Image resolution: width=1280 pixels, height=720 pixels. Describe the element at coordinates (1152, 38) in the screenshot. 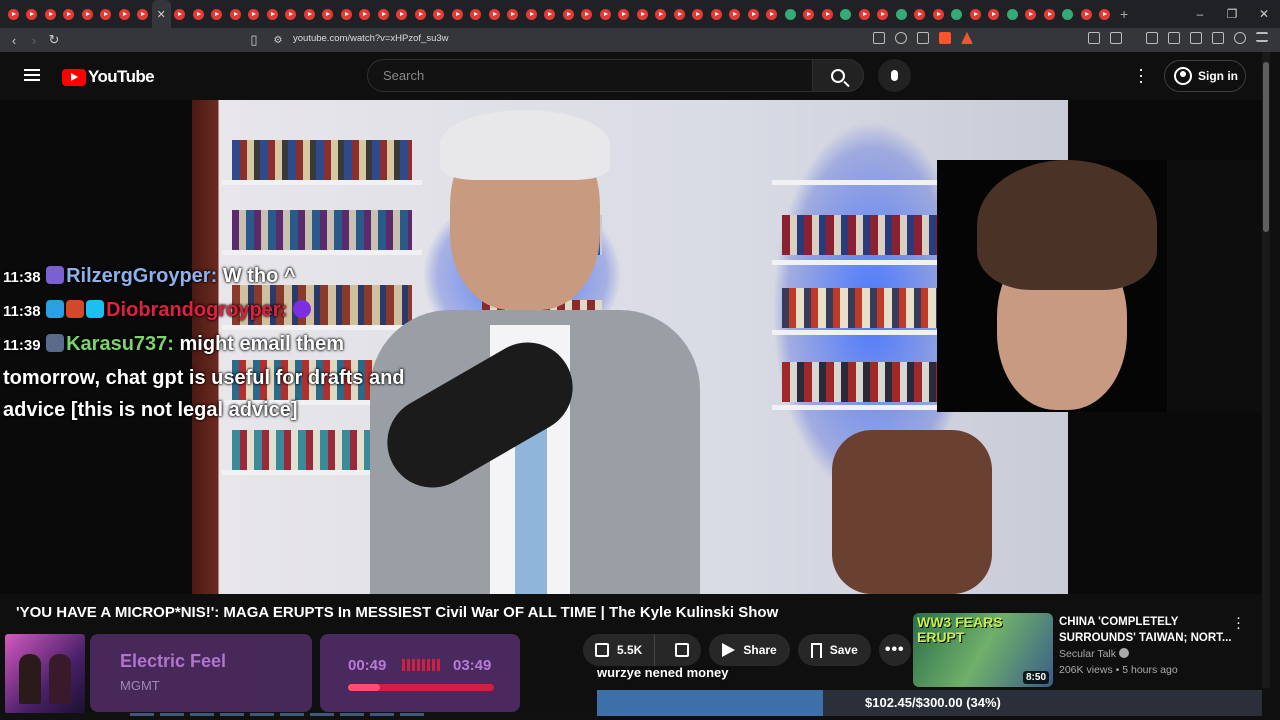

I see `media-icon` at that location.